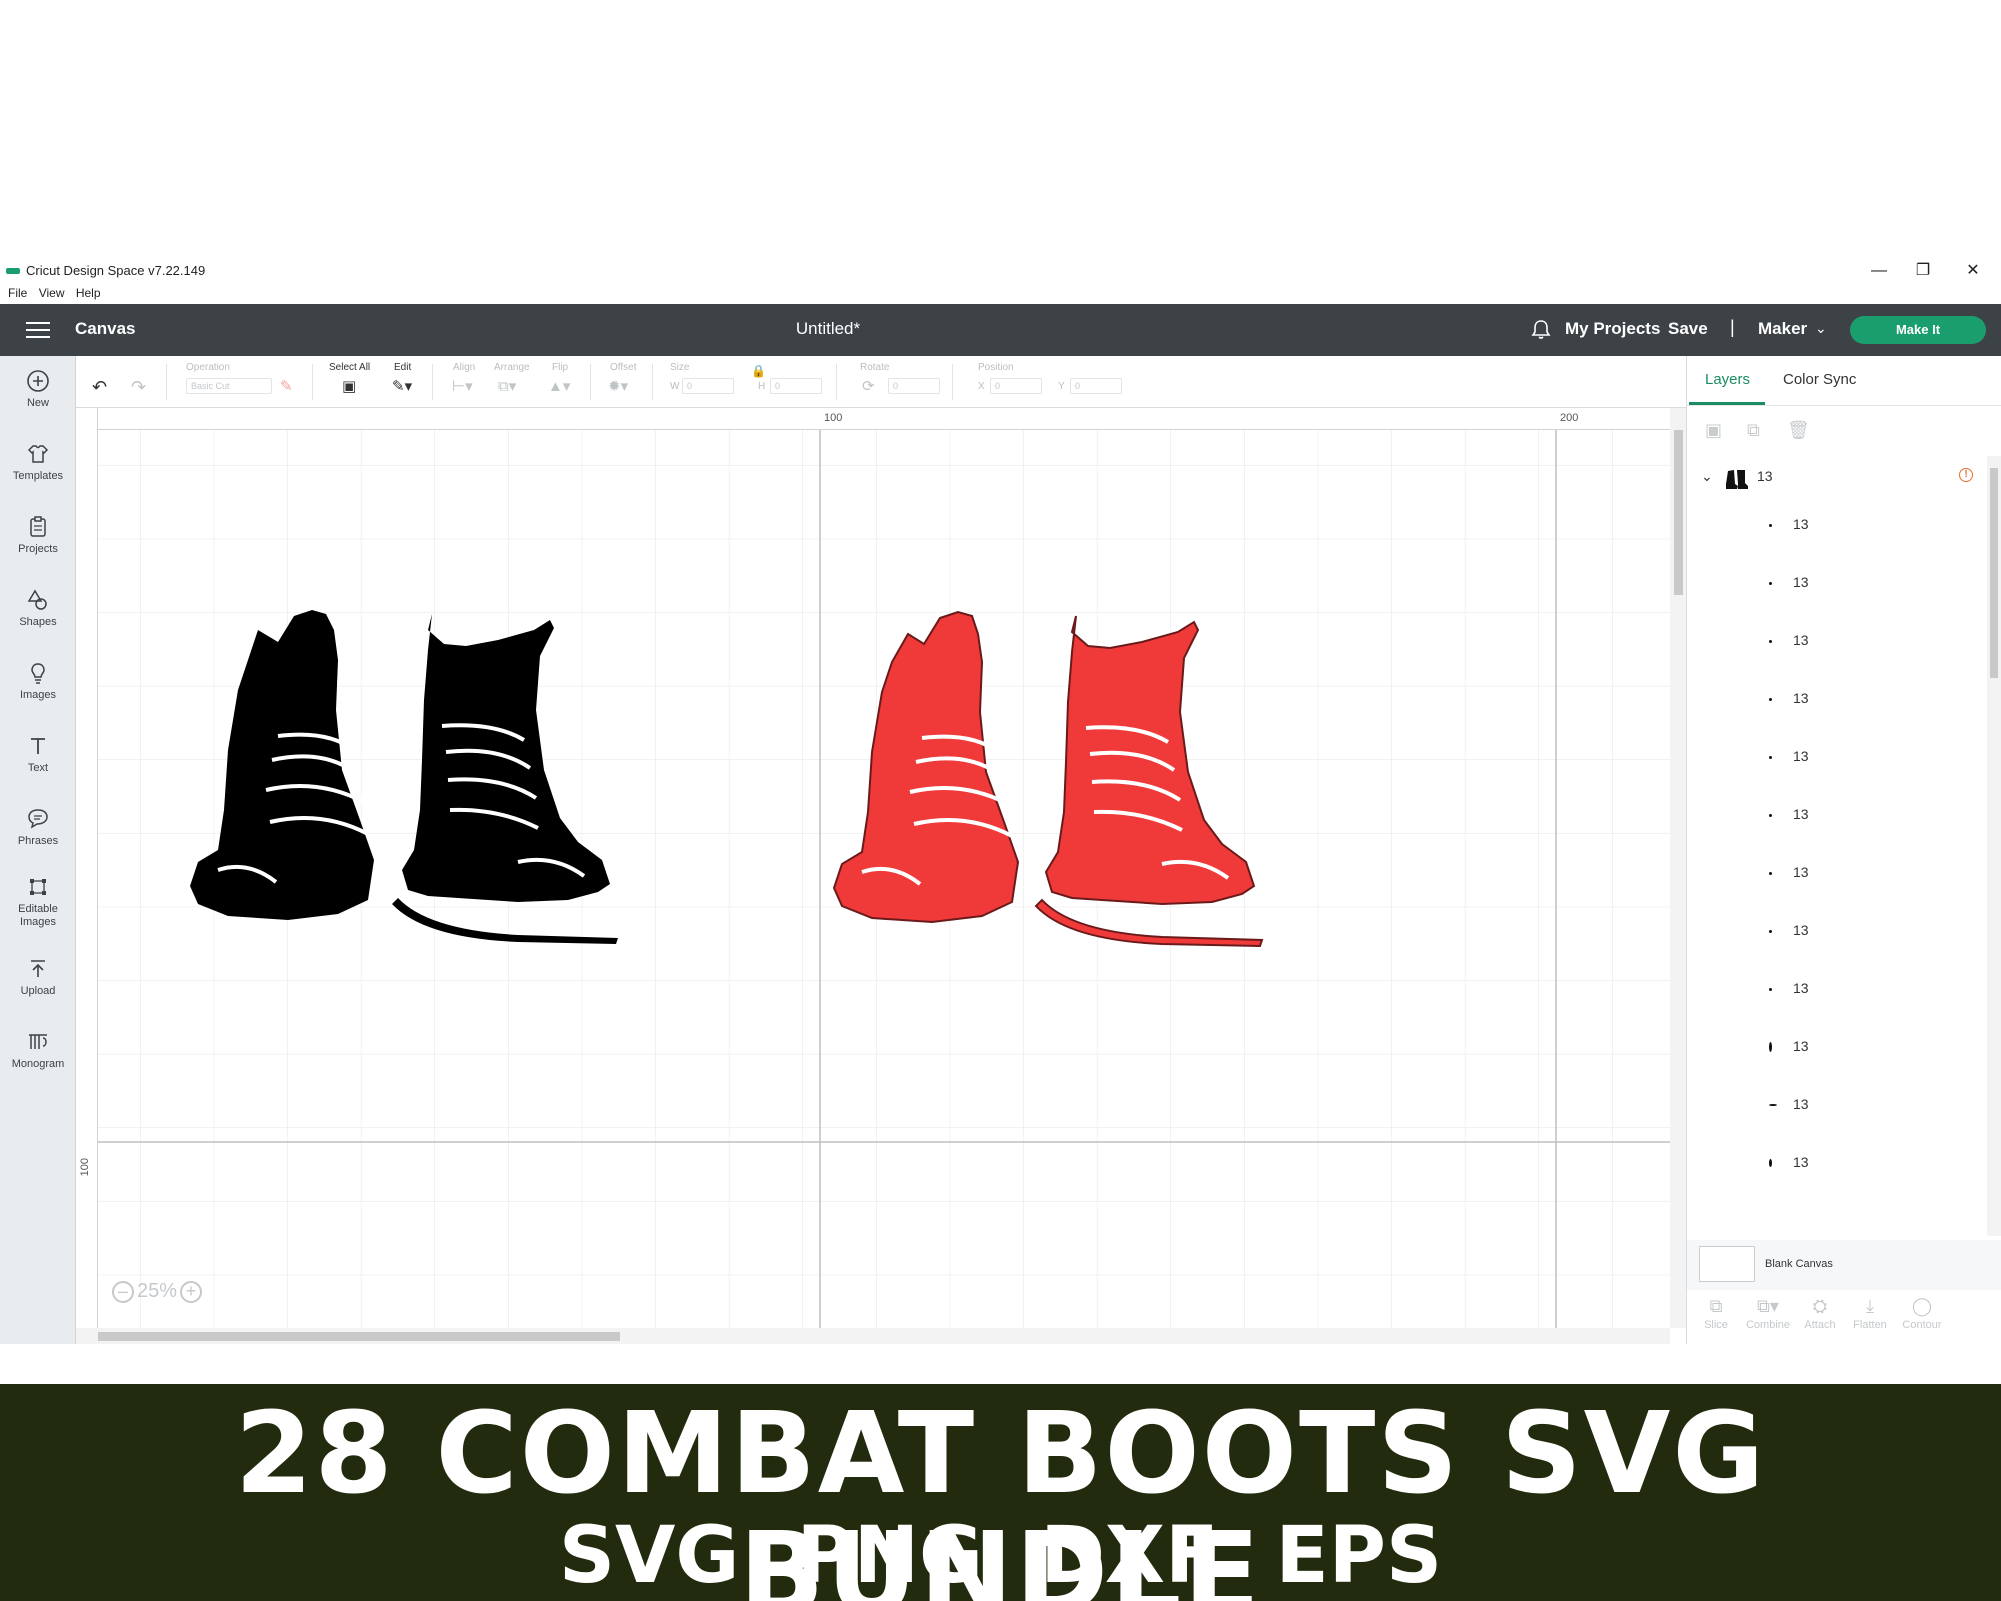  Describe the element at coordinates (1096, 386) in the screenshot. I see `pos-y-input: 0` at that location.